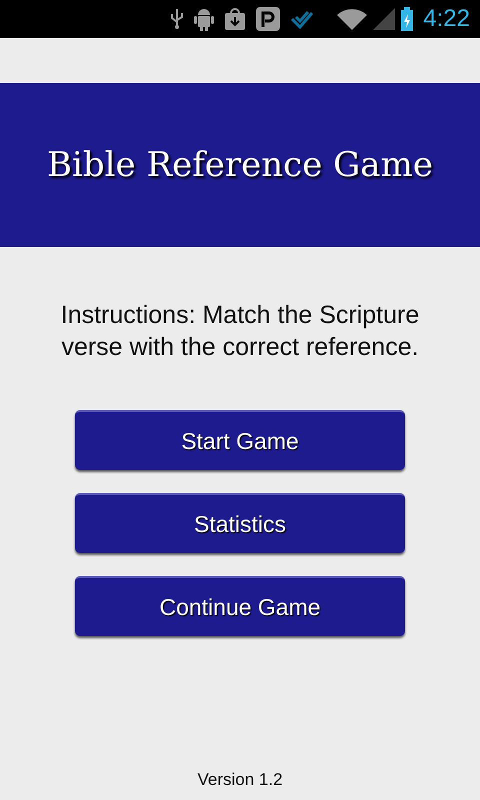  I want to click on android-icon, so click(204, 19).